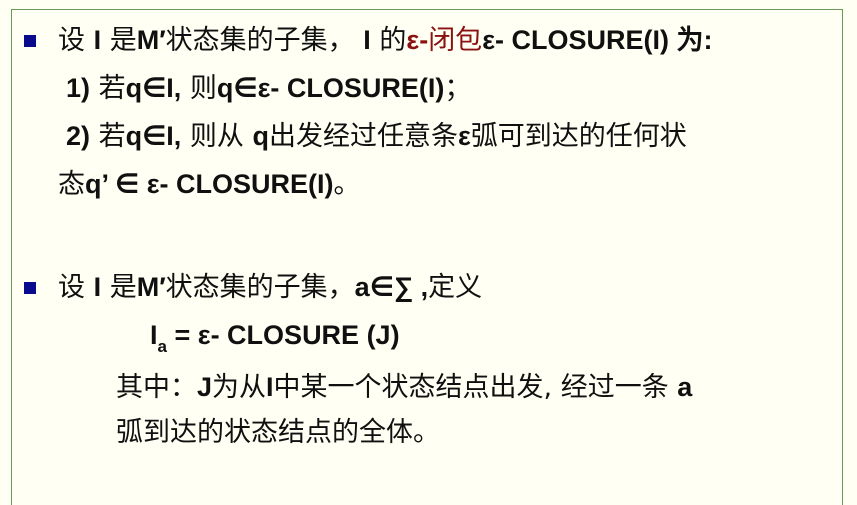 This screenshot has width=857, height=505. I want to click on rule-1-line: 1) 若q∈I, 则q∈ε- CLOSURE(I)；, so click(268, 88).